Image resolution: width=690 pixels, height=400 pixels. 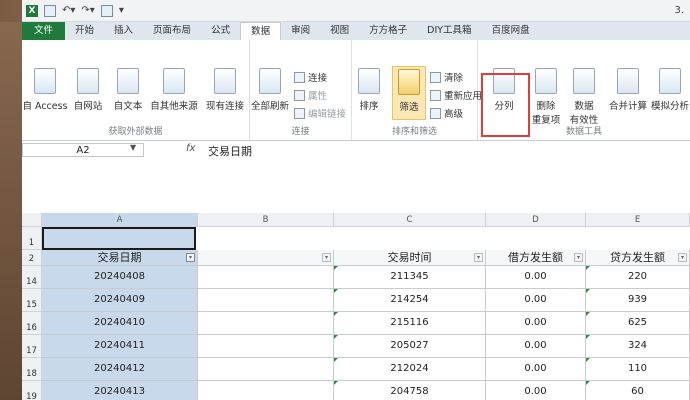 I want to click on reapply-button: 重新应用, so click(x=456, y=95).